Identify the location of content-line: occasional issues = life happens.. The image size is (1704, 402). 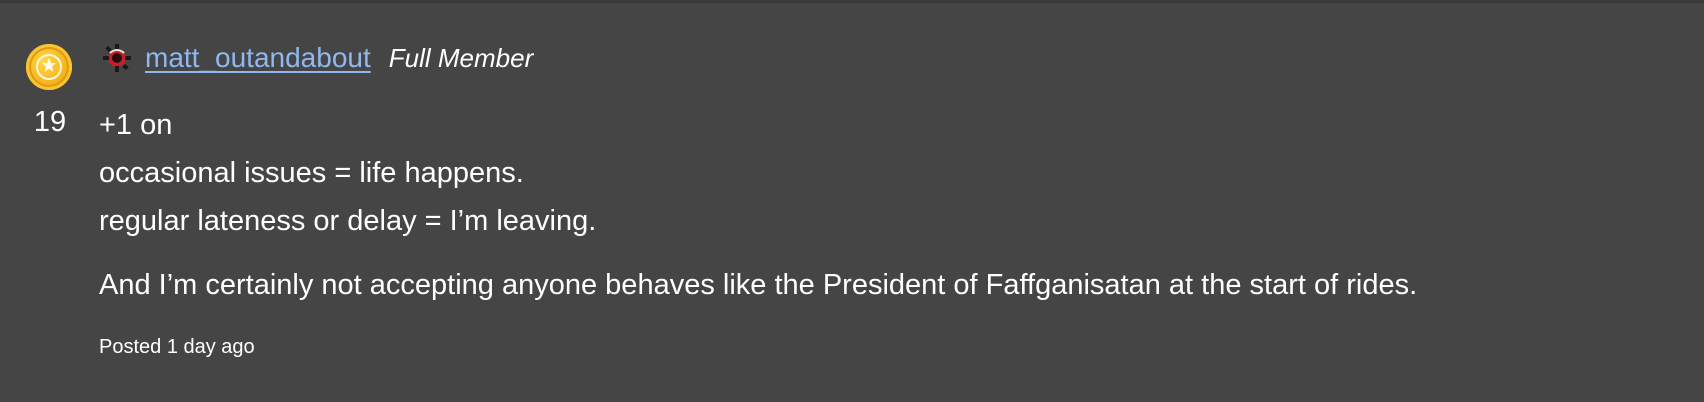
(311, 173).